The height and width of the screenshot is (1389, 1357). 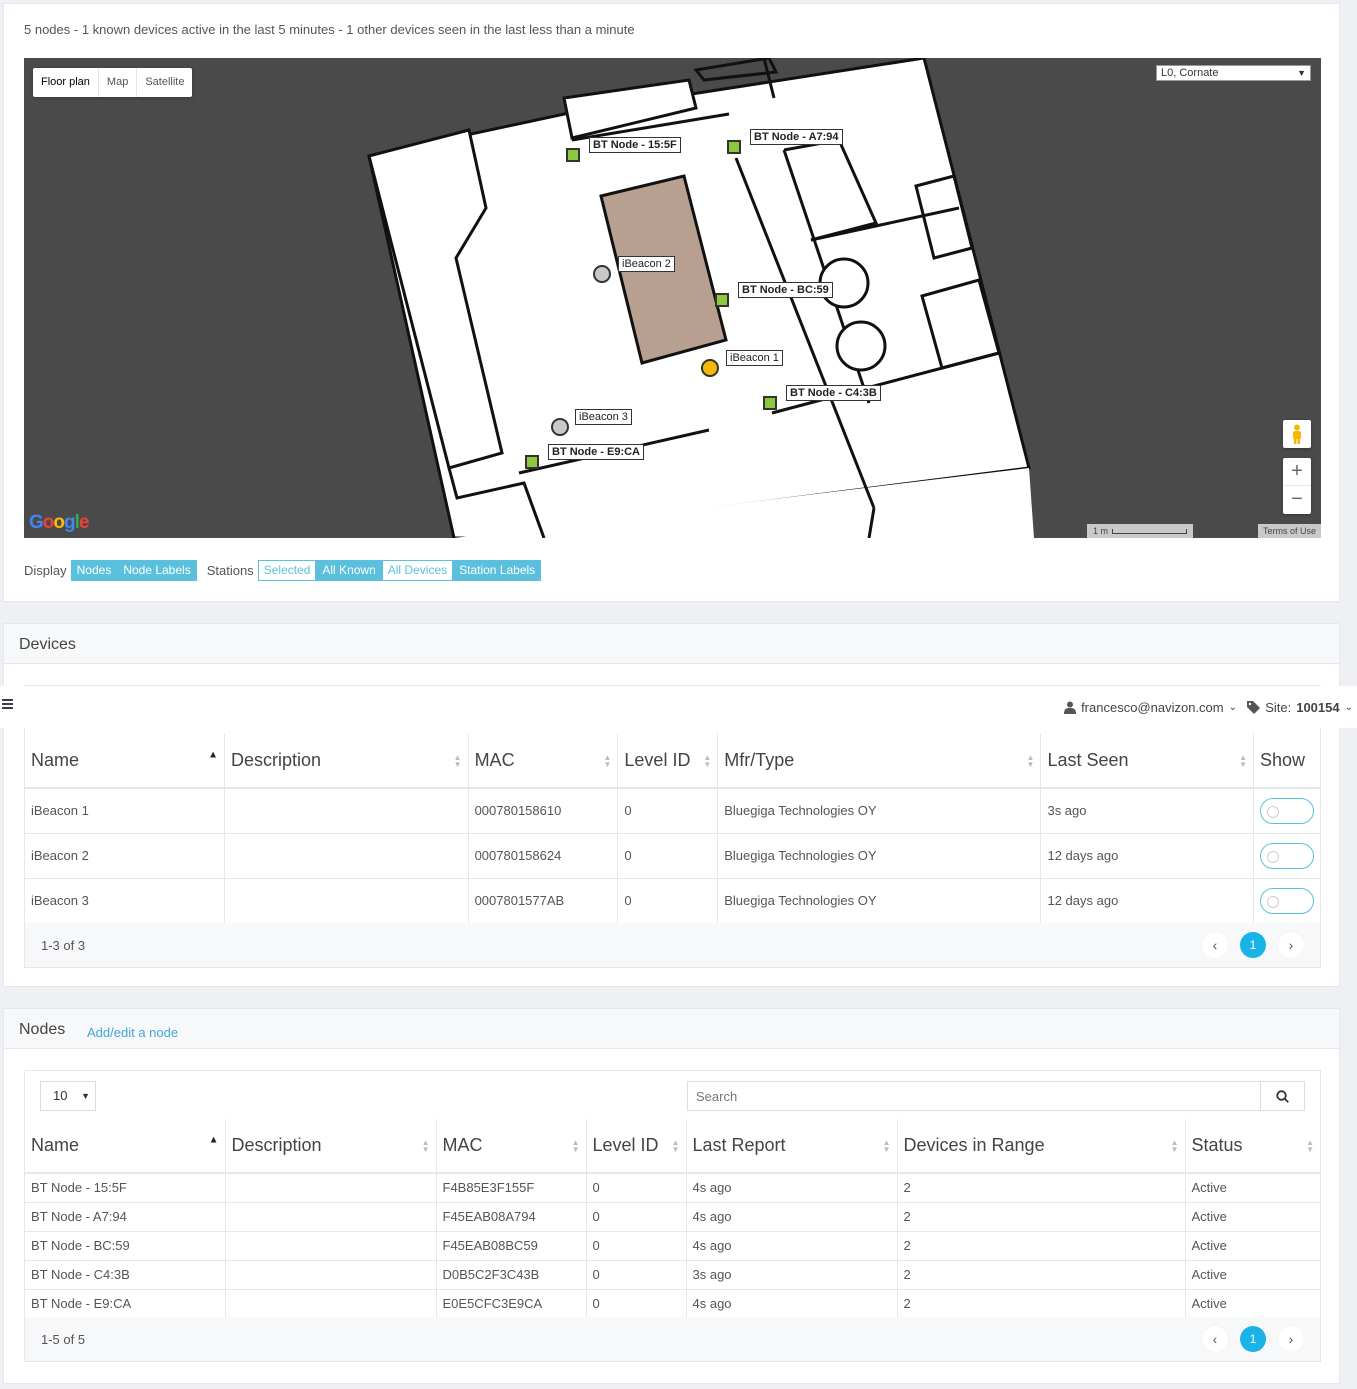 What do you see at coordinates (1318, 707) in the screenshot?
I see `site-value: 100154` at bounding box center [1318, 707].